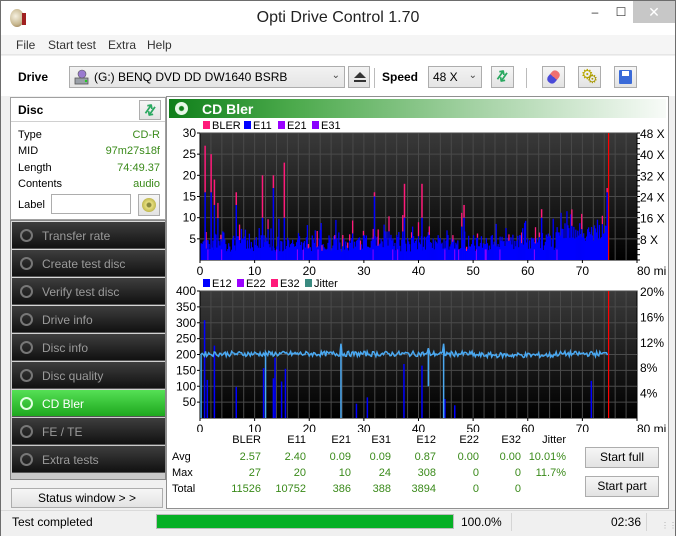 Image resolution: width=676 pixels, height=536 pixels. Describe the element at coordinates (419, 427) in the screenshot. I see `x-tick-label: 40` at that location.